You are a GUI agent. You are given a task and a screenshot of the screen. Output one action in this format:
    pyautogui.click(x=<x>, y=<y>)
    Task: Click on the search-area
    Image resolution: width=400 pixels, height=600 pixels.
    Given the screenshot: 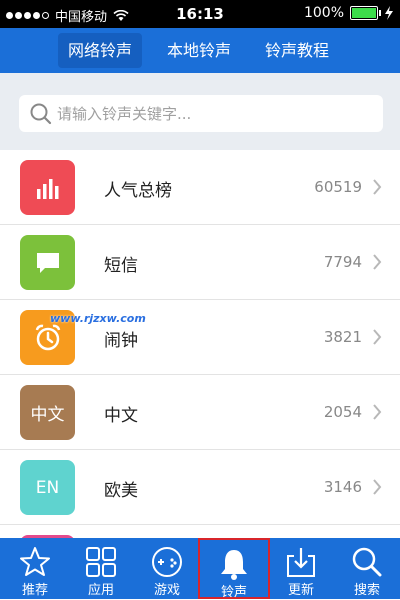 What is the action you would take?
    pyautogui.click(x=200, y=111)
    